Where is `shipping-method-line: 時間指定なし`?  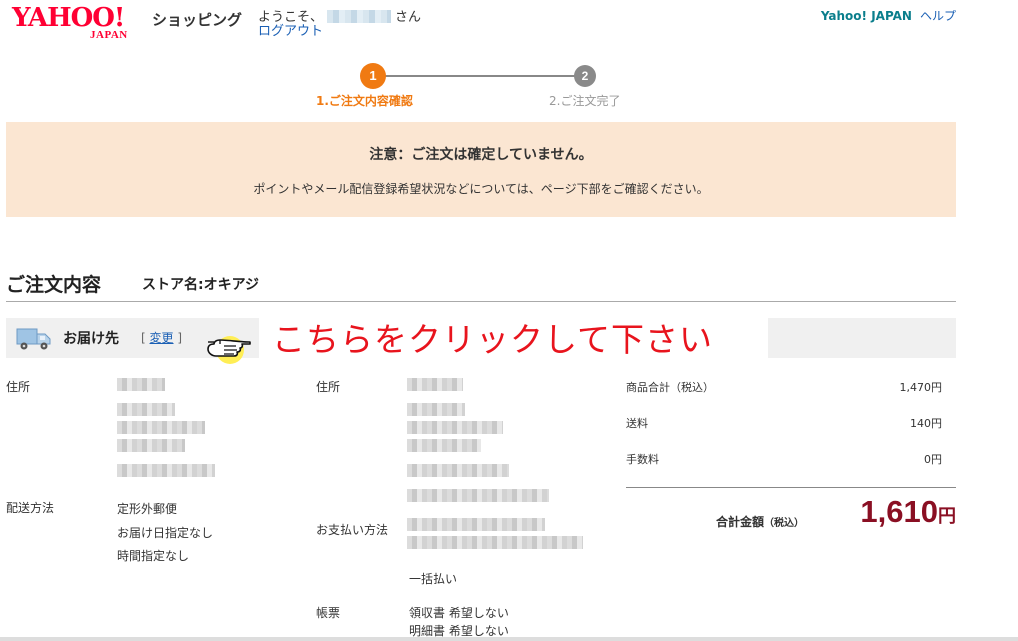 shipping-method-line: 時間指定なし is located at coordinates (153, 556).